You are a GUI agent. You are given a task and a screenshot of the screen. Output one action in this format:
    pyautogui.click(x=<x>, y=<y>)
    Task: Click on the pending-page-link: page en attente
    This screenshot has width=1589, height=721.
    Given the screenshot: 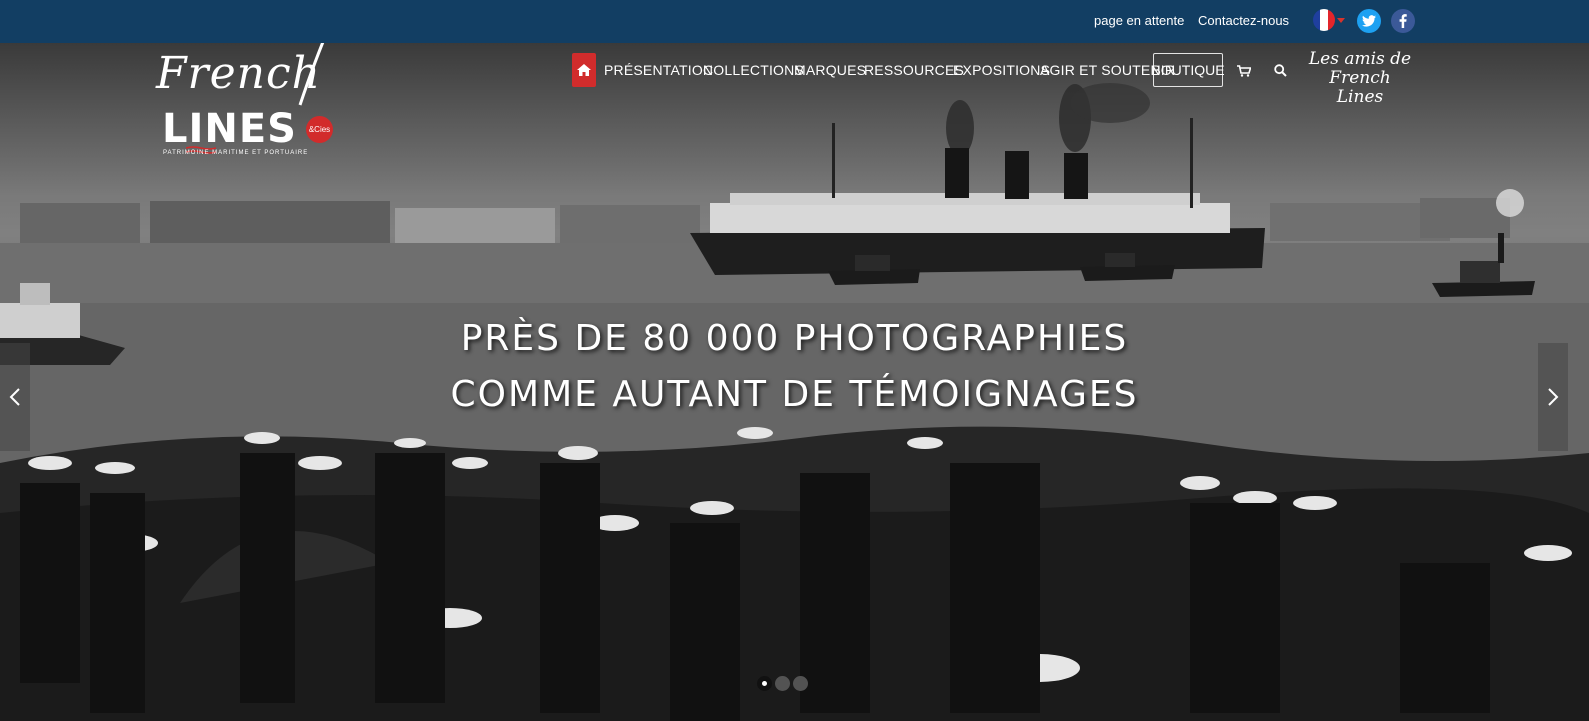 What is the action you would take?
    pyautogui.click(x=1139, y=20)
    